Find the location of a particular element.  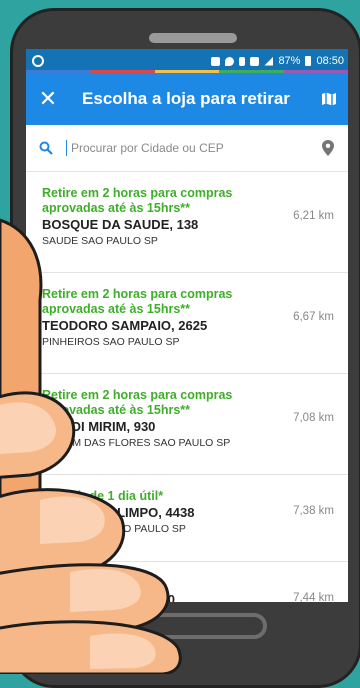

store-city: SAUDE SAO PAULO SP is located at coordinates (100, 241).